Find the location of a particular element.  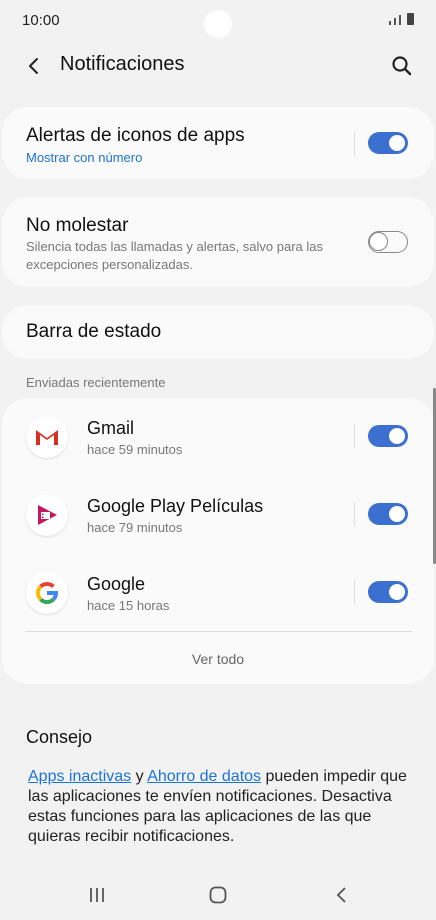

tip-title: Consejo is located at coordinates (59, 737).